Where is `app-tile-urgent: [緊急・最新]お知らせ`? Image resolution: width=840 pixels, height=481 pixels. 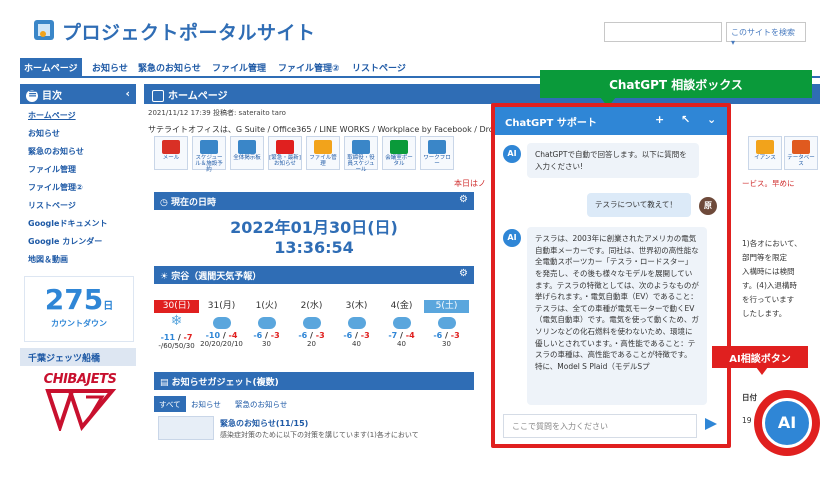 app-tile-urgent: [緊急・最新]お知らせ is located at coordinates (285, 153).